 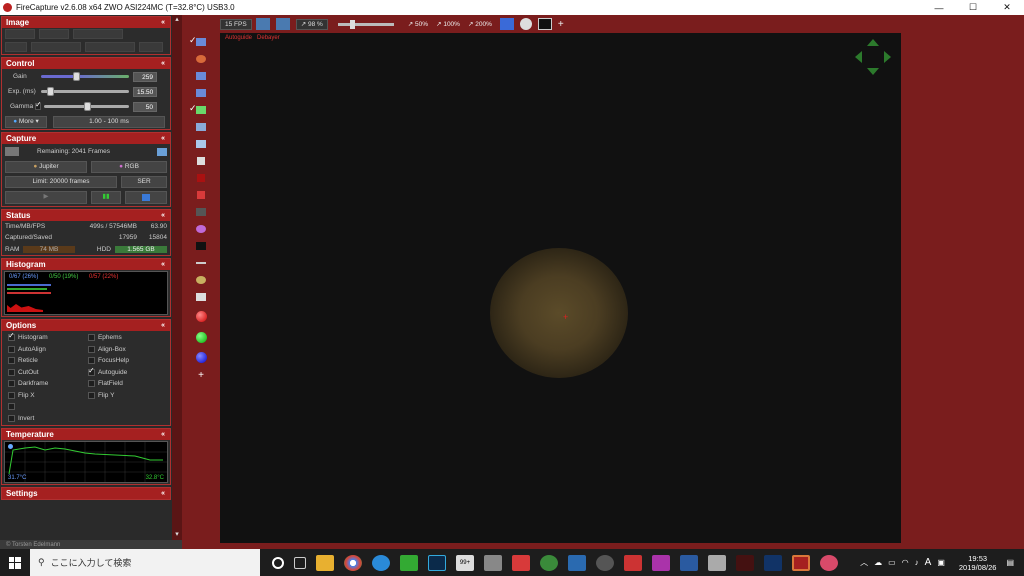 I want to click on cloud-icon: ☁, so click(x=878, y=562).